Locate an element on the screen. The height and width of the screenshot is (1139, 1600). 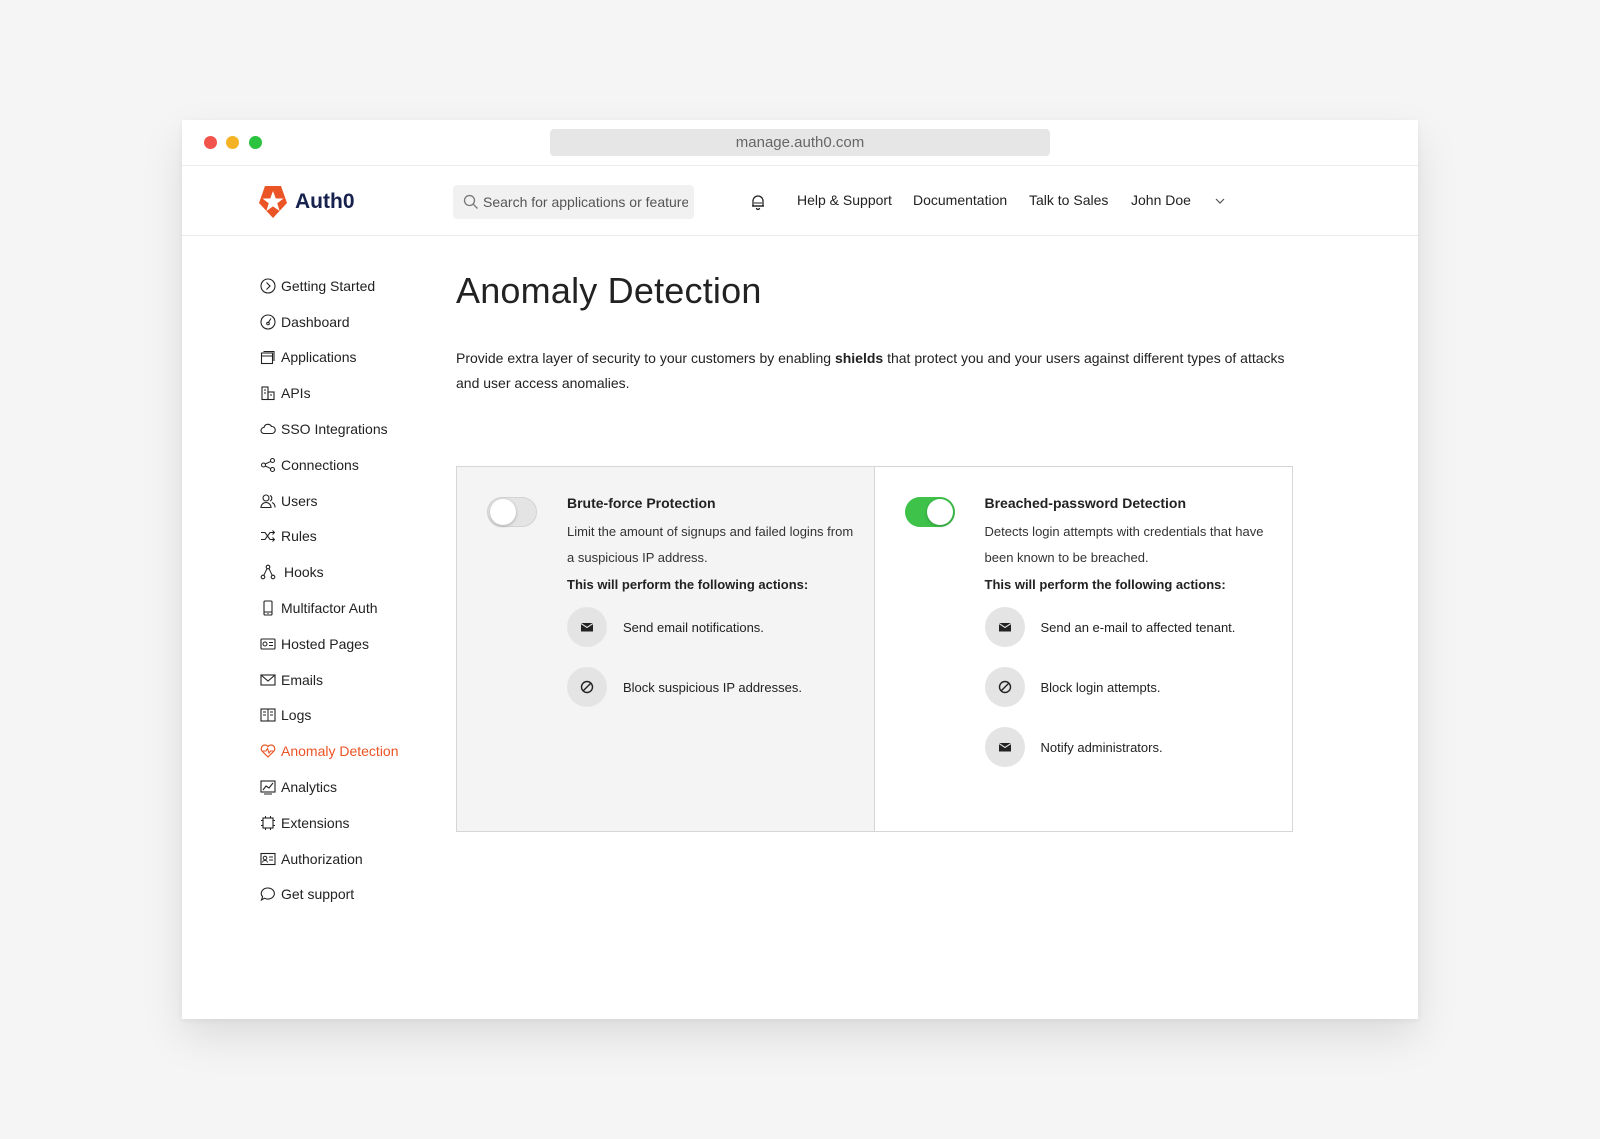
sidebar-item-extensions: Extensions is located at coordinates (345, 823).